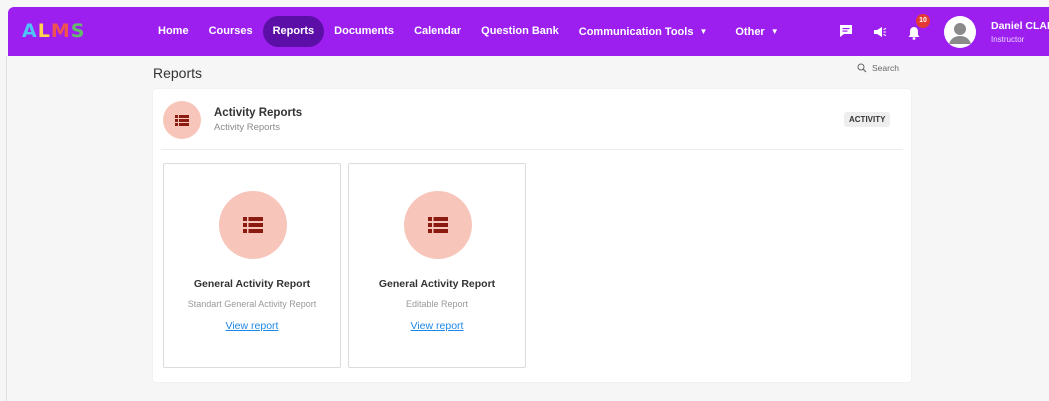 The height and width of the screenshot is (401, 1049). What do you see at coordinates (532, 149) in the screenshot?
I see `divider` at bounding box center [532, 149].